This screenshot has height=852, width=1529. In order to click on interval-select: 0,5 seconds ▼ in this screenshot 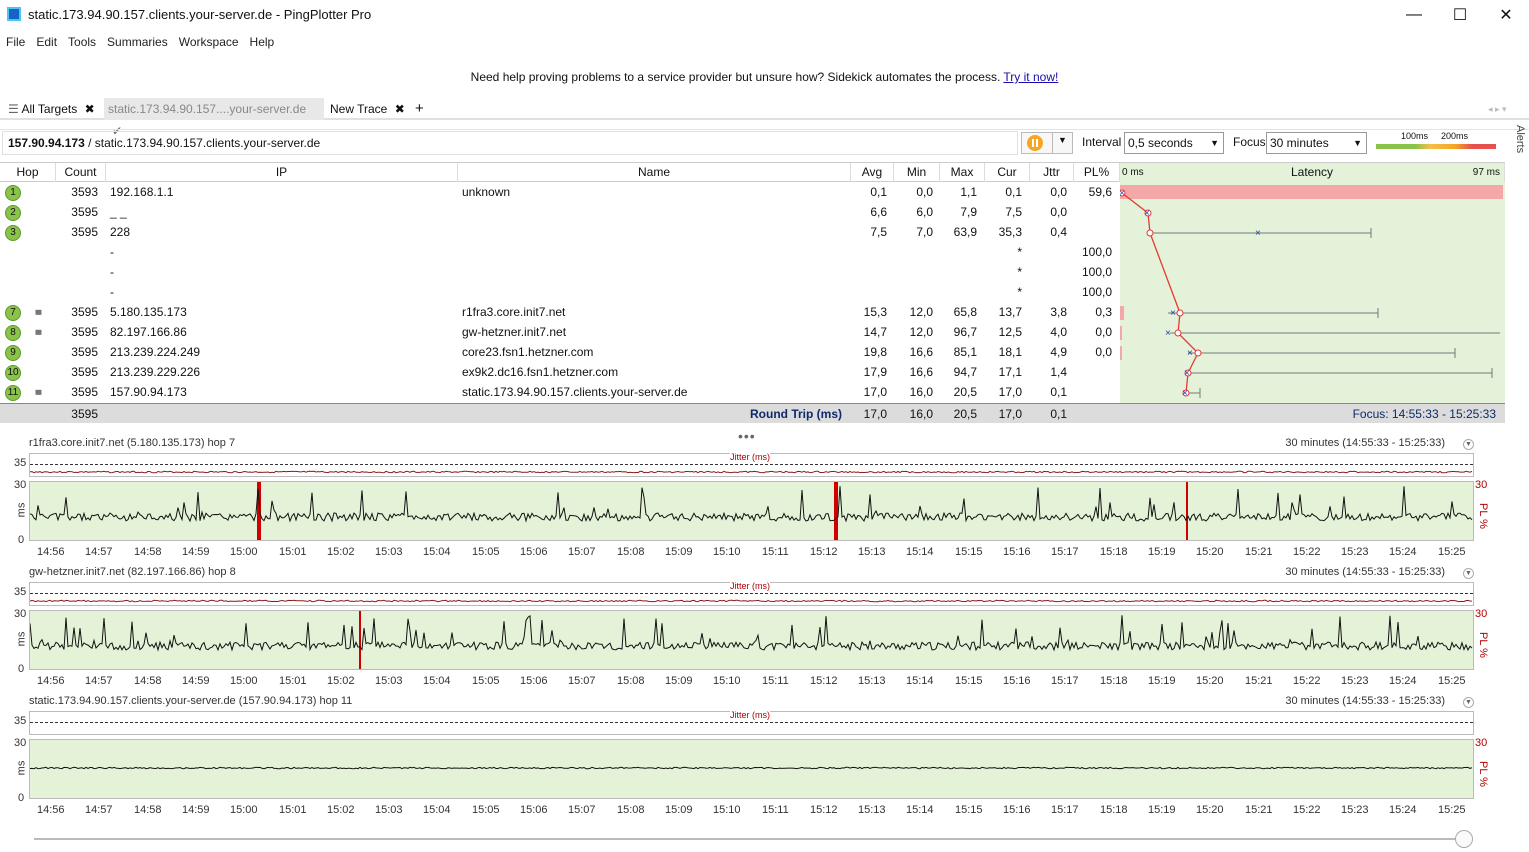, I will do `click(1174, 143)`.